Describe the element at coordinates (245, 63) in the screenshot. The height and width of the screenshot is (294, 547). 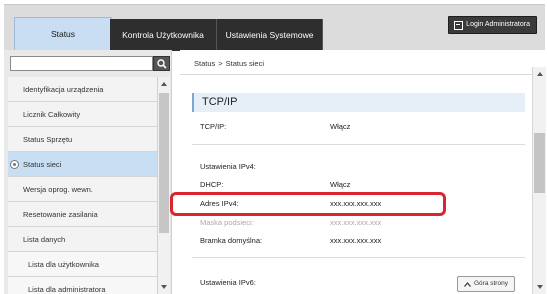
I see `breadcrumb-current: Status sieci` at that location.